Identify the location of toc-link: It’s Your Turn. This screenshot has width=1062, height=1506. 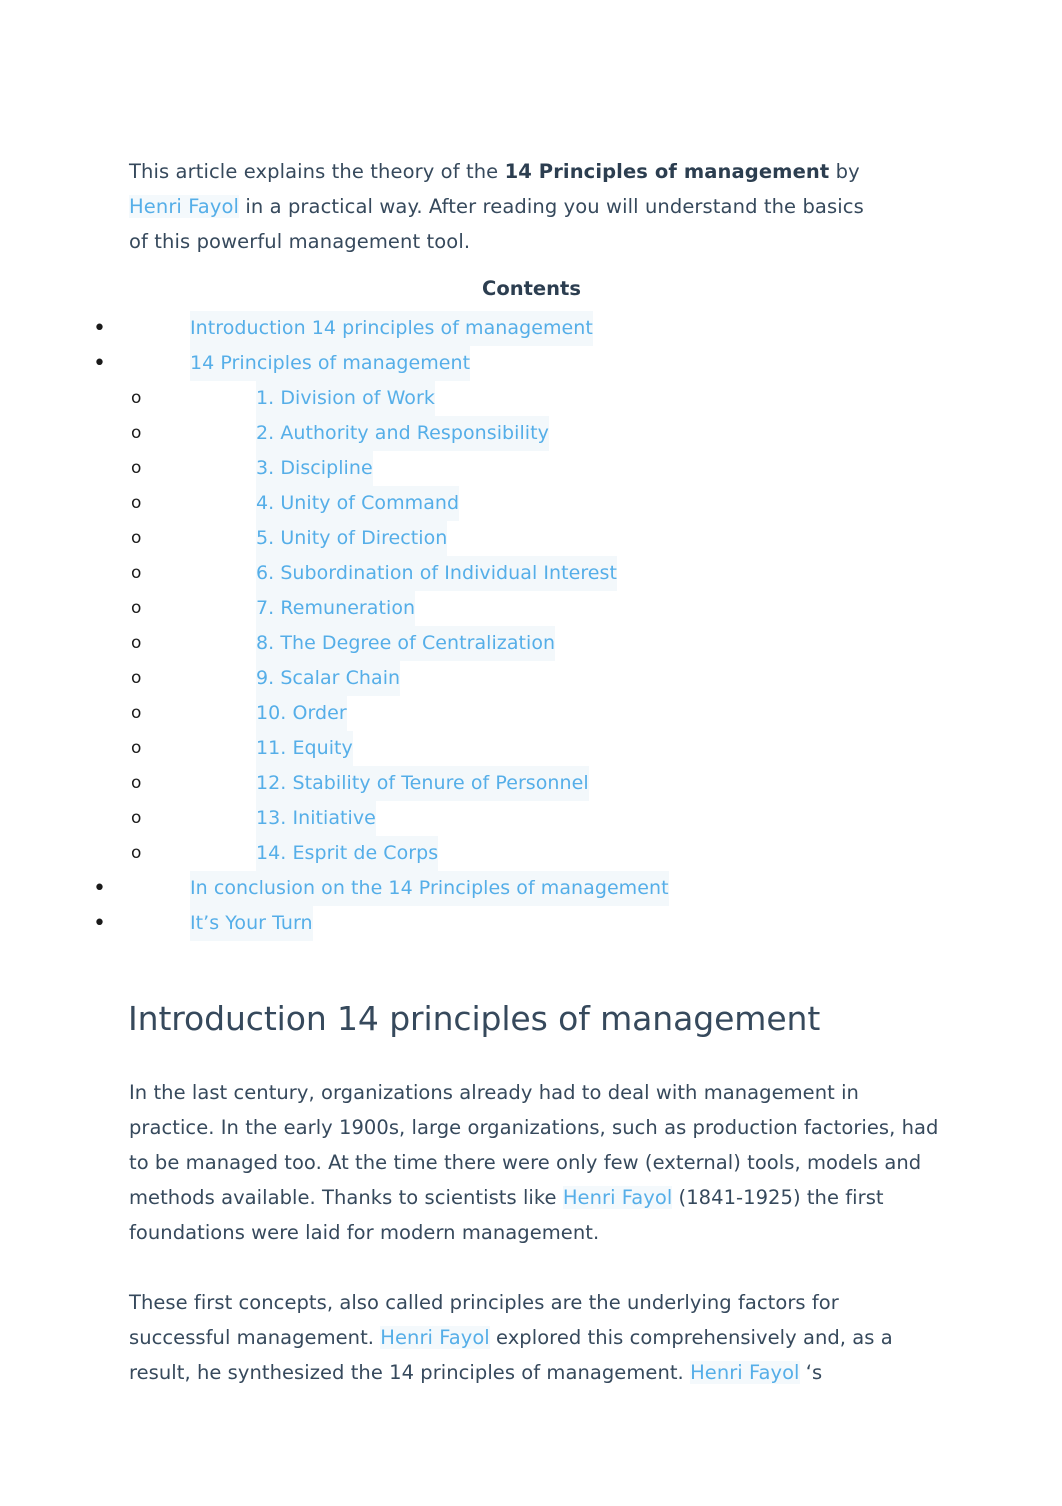
(251, 923).